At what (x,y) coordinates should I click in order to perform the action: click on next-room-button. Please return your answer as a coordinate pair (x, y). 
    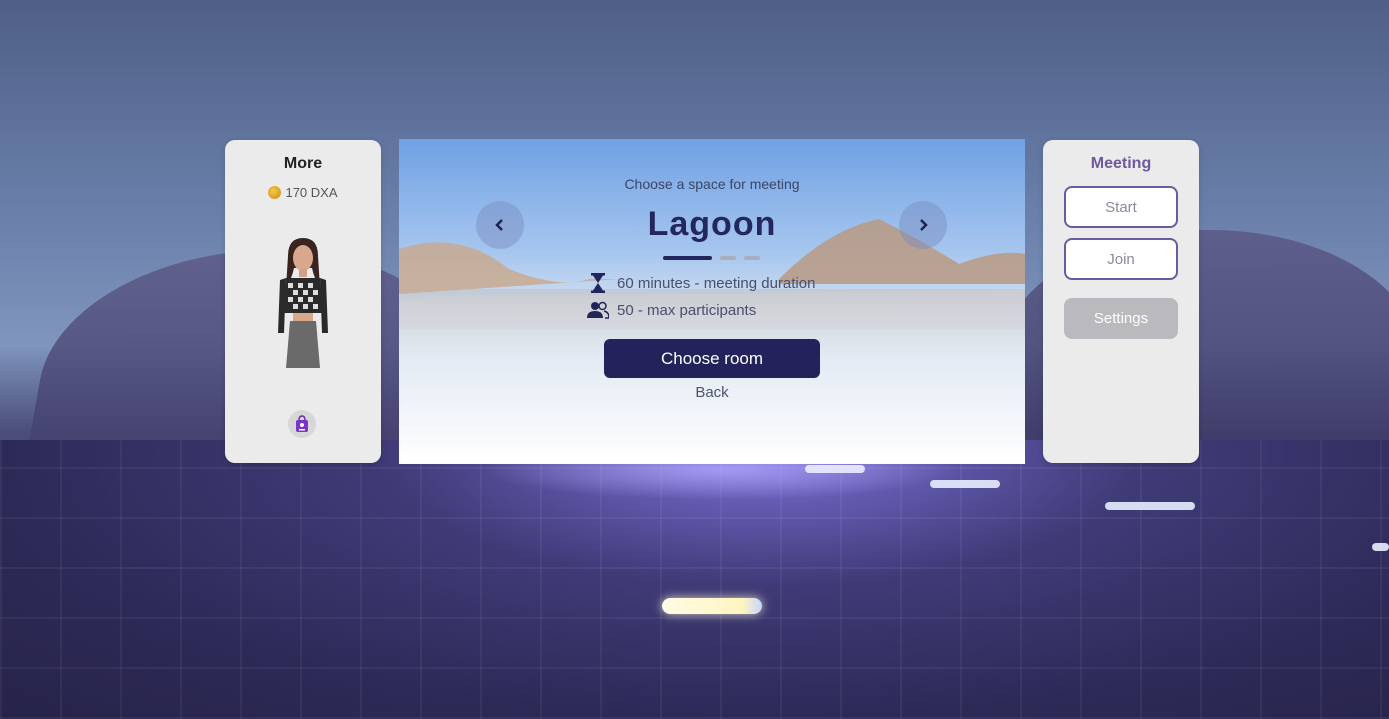
    Looking at the image, I should click on (923, 225).